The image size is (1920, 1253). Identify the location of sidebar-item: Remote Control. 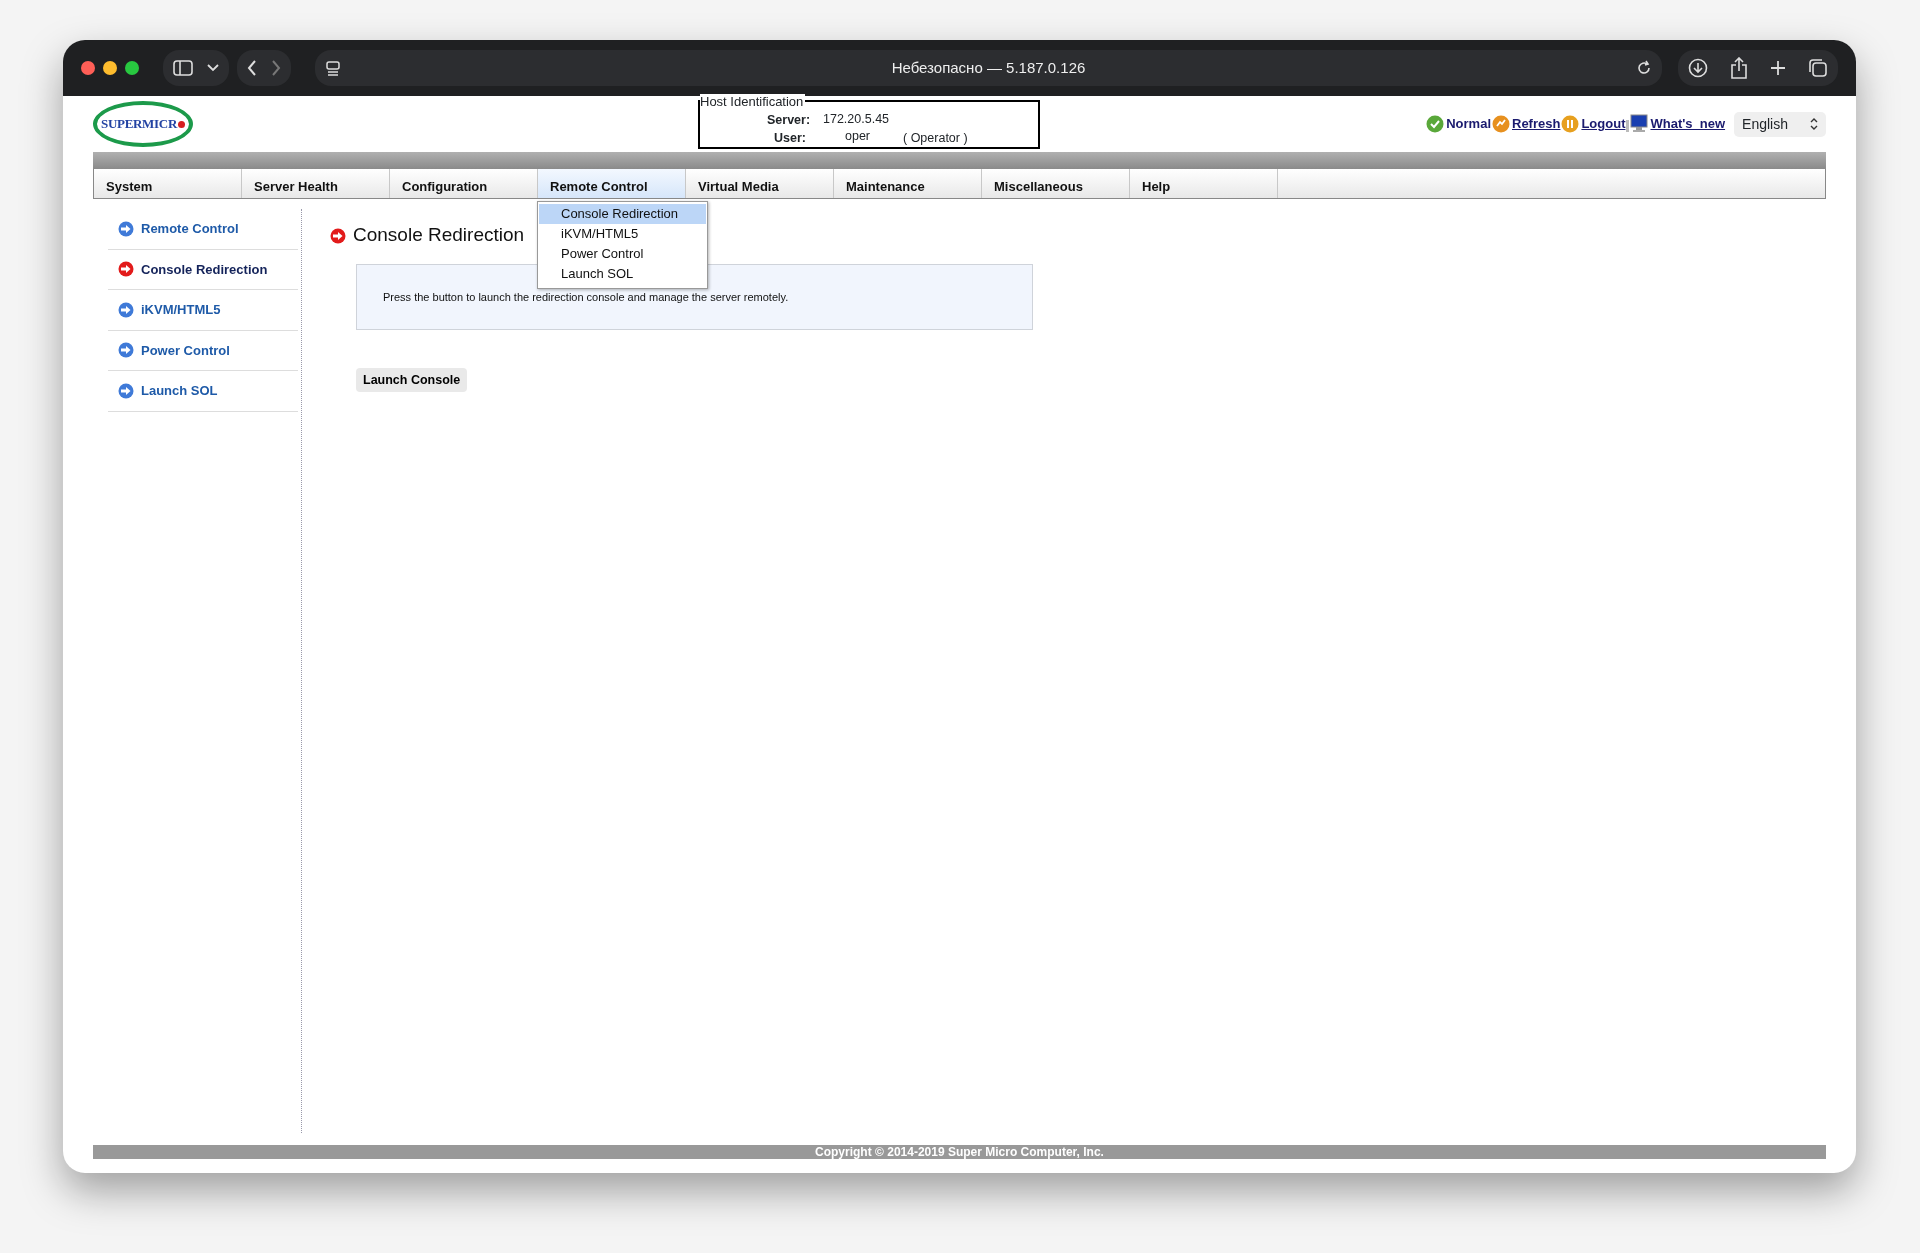
(203, 229).